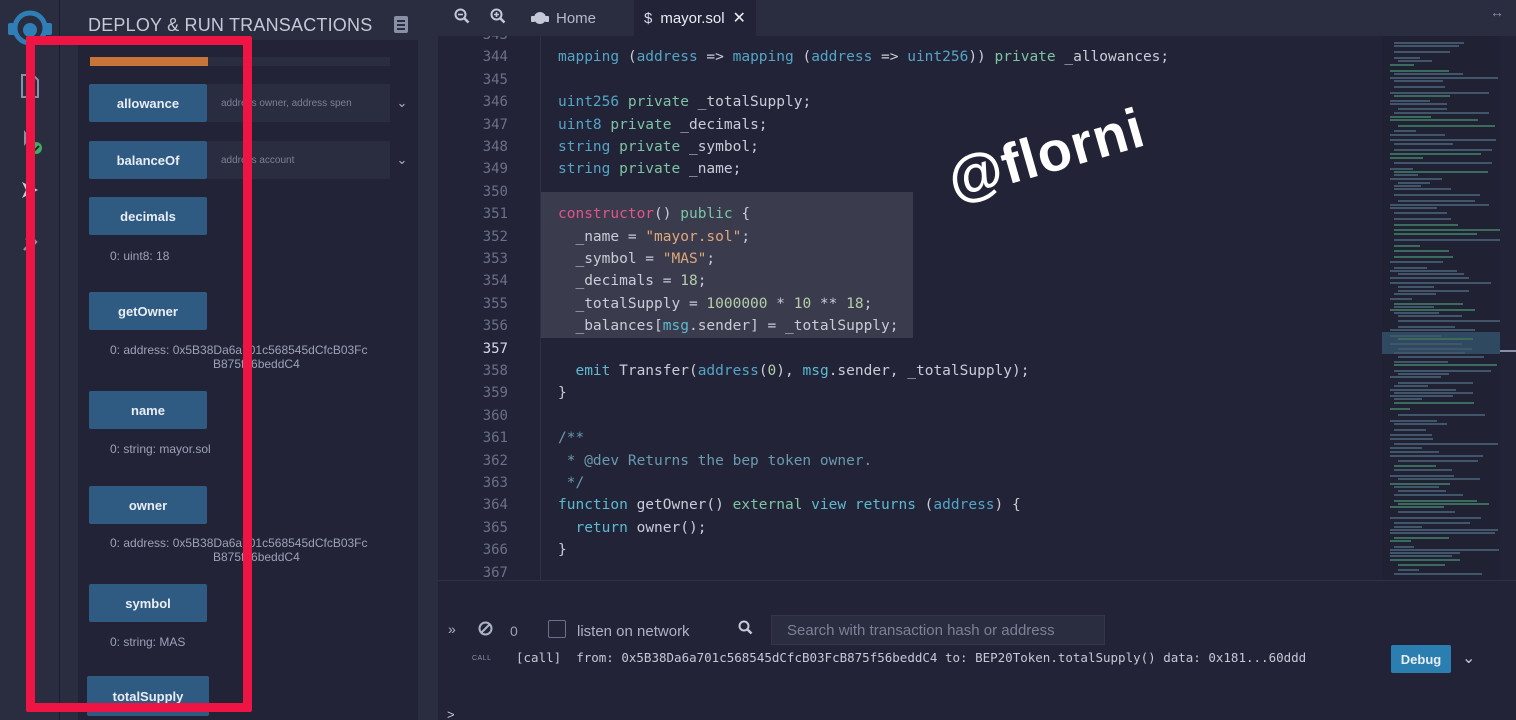 The image size is (1516, 720). I want to click on editor-scrollbar, so click(1508, 308).